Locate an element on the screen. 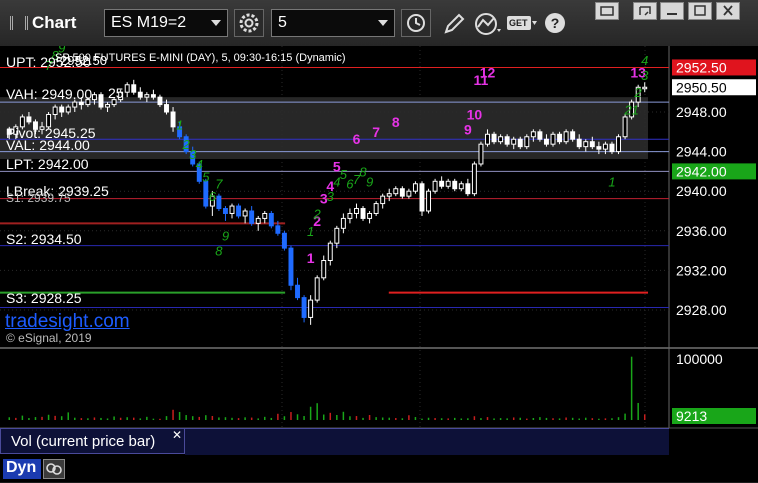 This screenshot has height=483, width=758. setup-count-label: 4 is located at coordinates (644, 60).